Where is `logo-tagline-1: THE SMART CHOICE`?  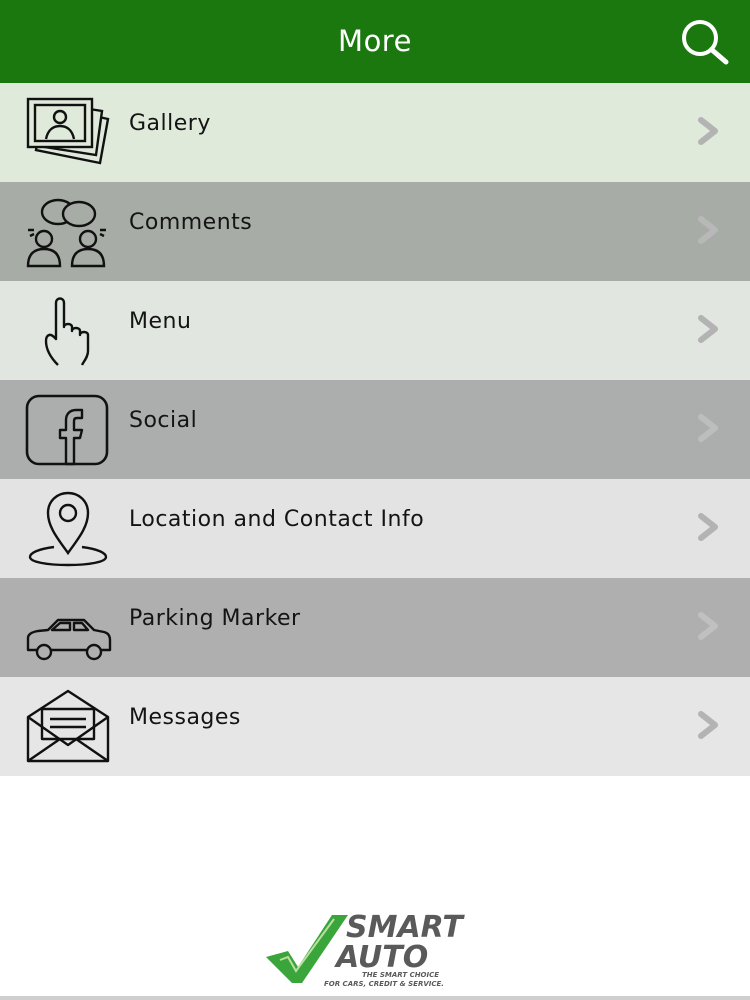 logo-tagline-1: THE SMART CHOICE is located at coordinates (400, 975).